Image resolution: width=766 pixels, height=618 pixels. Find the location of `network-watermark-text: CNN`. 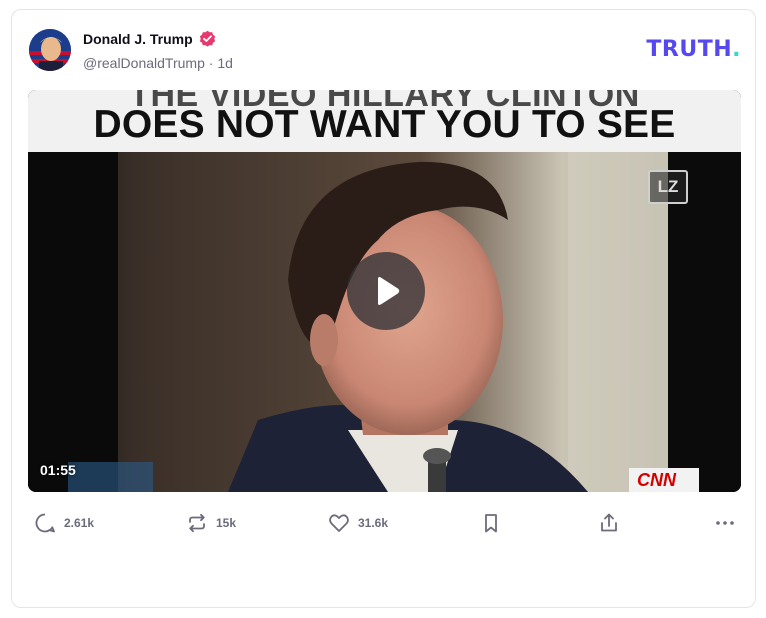

network-watermark-text: CNN is located at coordinates (656, 480).